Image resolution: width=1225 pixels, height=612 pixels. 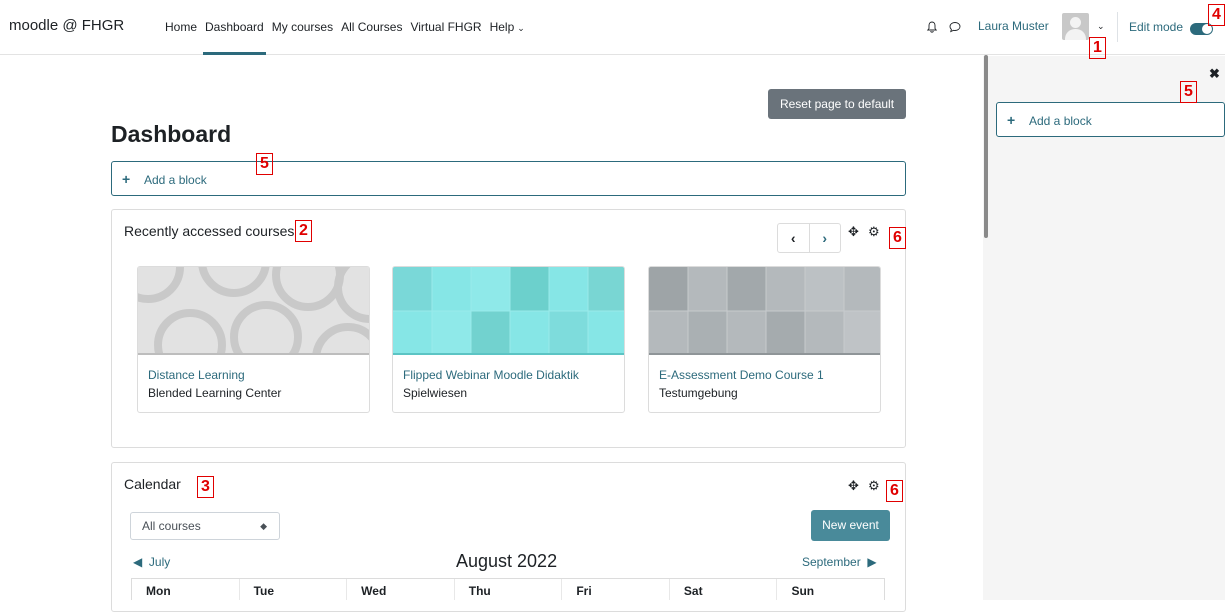 I want to click on page-title: Dashboard, so click(x=171, y=134).